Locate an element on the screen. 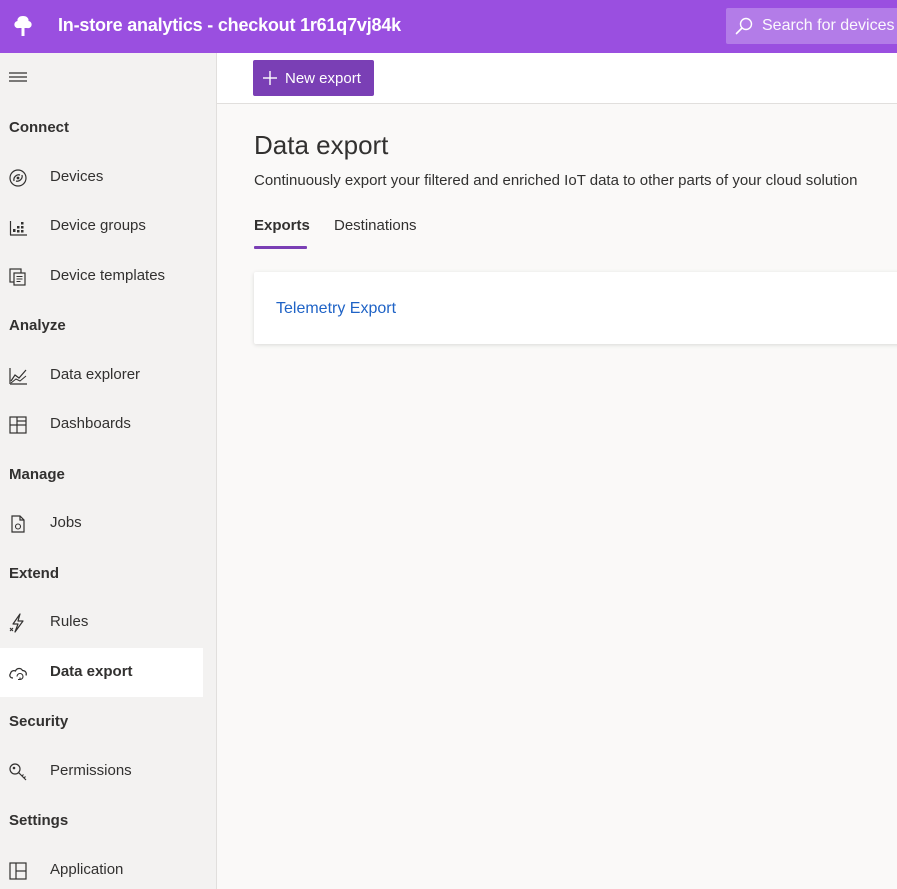 This screenshot has height=889, width=897. section-title-connect: Connect is located at coordinates (39, 127).